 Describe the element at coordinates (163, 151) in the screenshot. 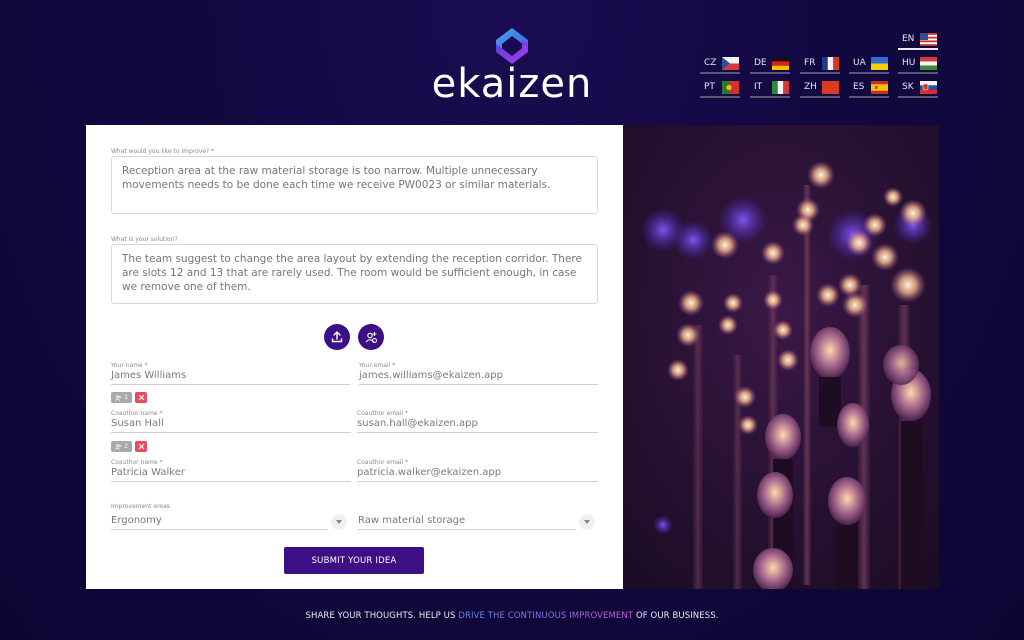

I see `improve-label: What would you like to improve? *` at that location.